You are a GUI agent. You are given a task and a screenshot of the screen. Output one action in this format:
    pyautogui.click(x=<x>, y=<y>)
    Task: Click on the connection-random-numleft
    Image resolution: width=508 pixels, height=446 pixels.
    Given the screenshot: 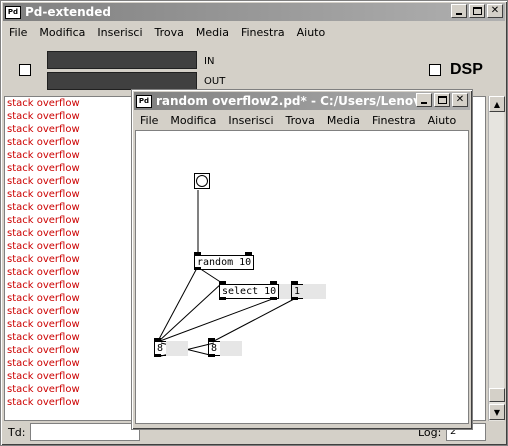 What is the action you would take?
    pyautogui.click(x=177, y=304)
    